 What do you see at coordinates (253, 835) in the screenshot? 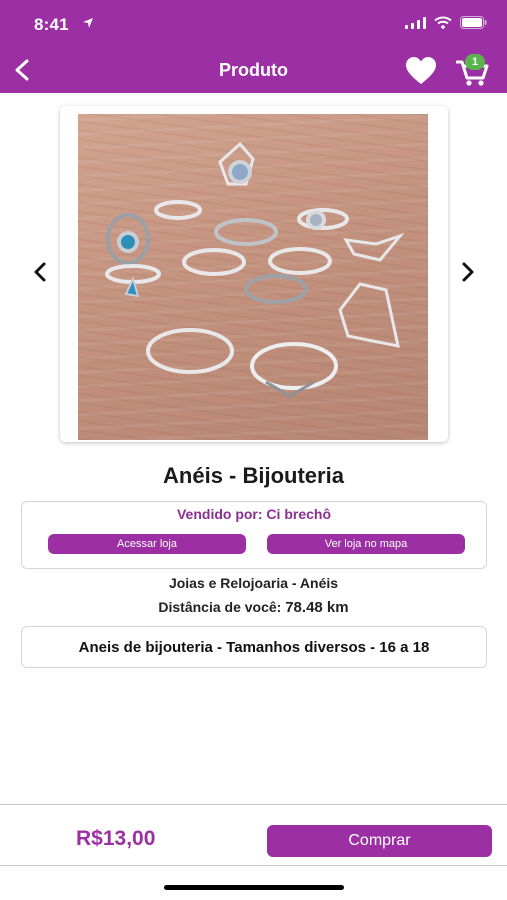
I see `purchase-bar: R$13,00 Comprar` at bounding box center [253, 835].